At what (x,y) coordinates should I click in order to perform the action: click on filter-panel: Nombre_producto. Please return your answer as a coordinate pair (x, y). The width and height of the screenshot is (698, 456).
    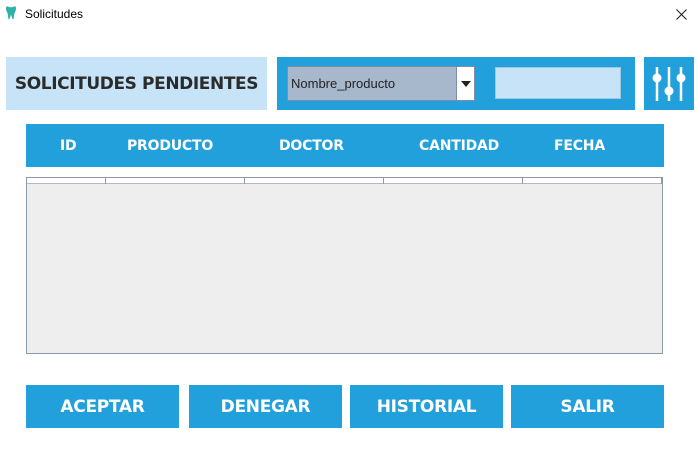
    Looking at the image, I should click on (456, 83).